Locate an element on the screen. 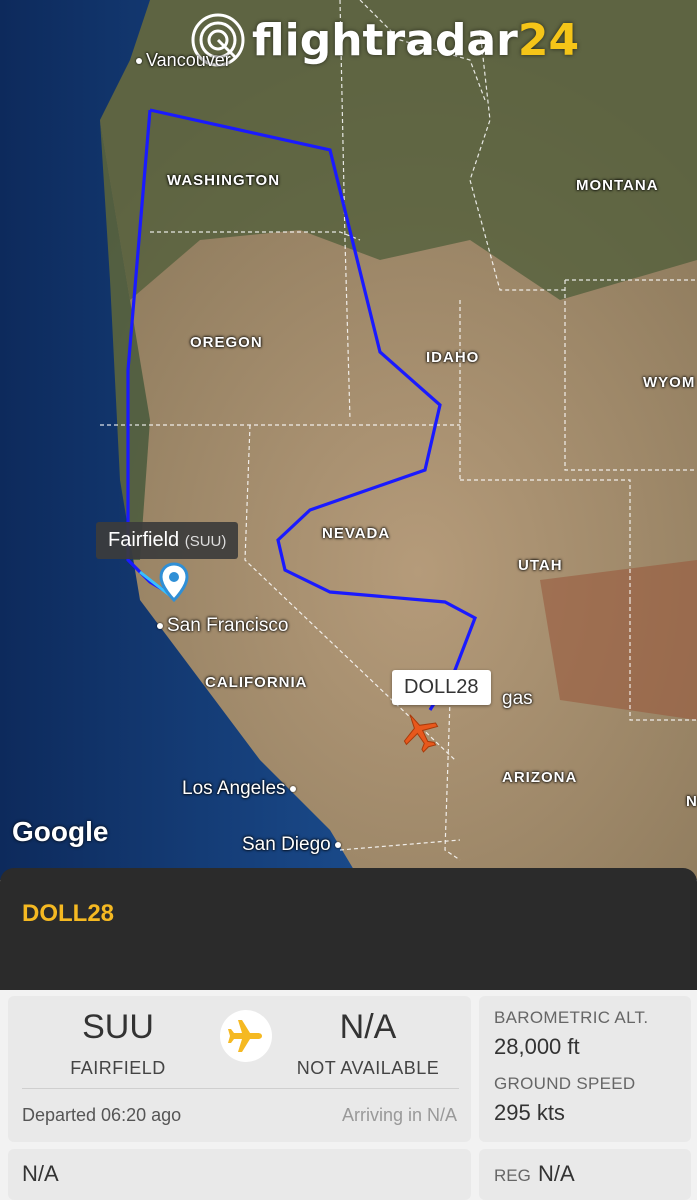 The image size is (697, 1200). state-california: CALIFORNIA is located at coordinates (256, 682).